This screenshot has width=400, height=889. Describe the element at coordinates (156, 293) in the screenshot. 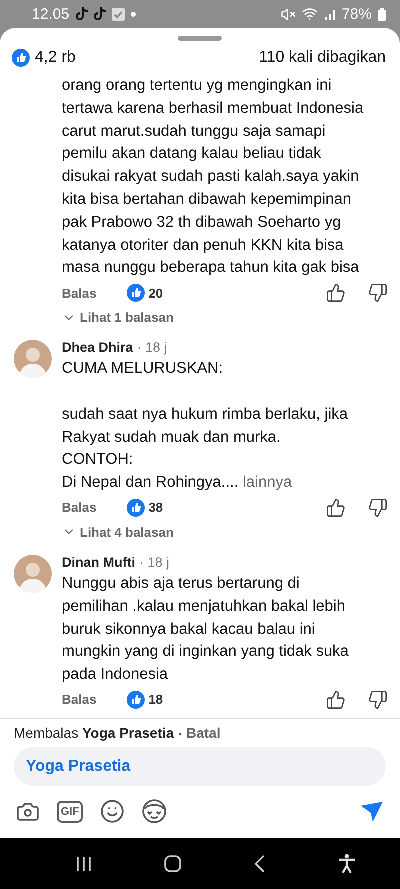

I see `like-count: 20` at that location.